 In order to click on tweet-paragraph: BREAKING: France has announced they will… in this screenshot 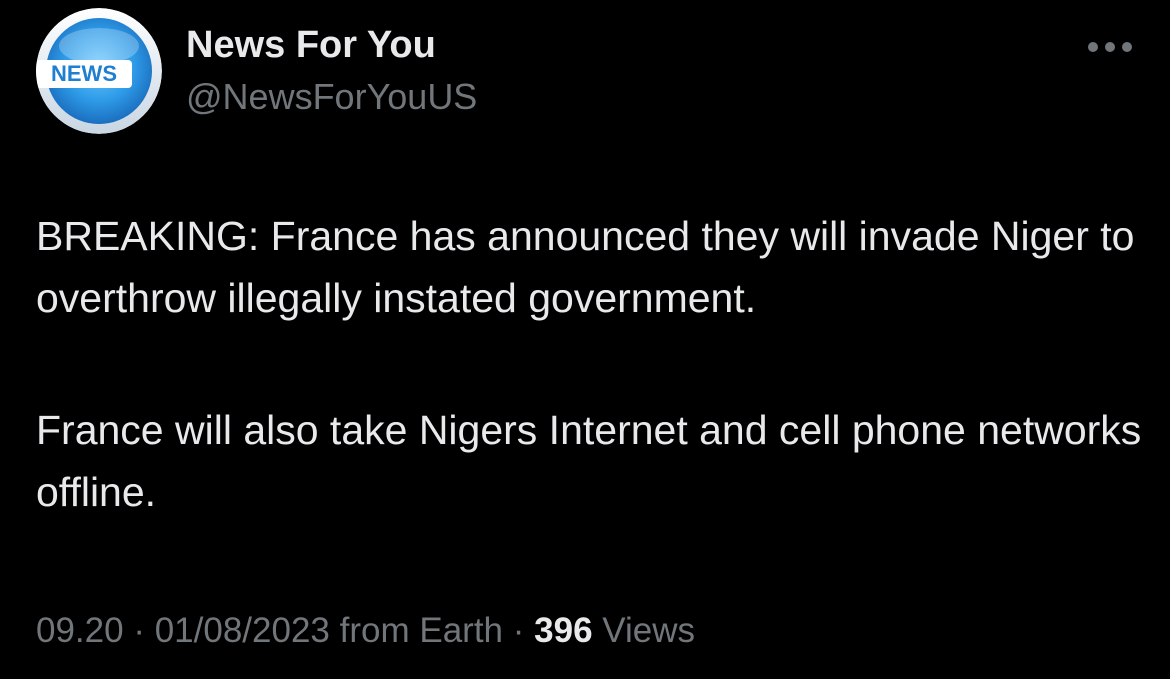, I will do `click(585, 267)`.